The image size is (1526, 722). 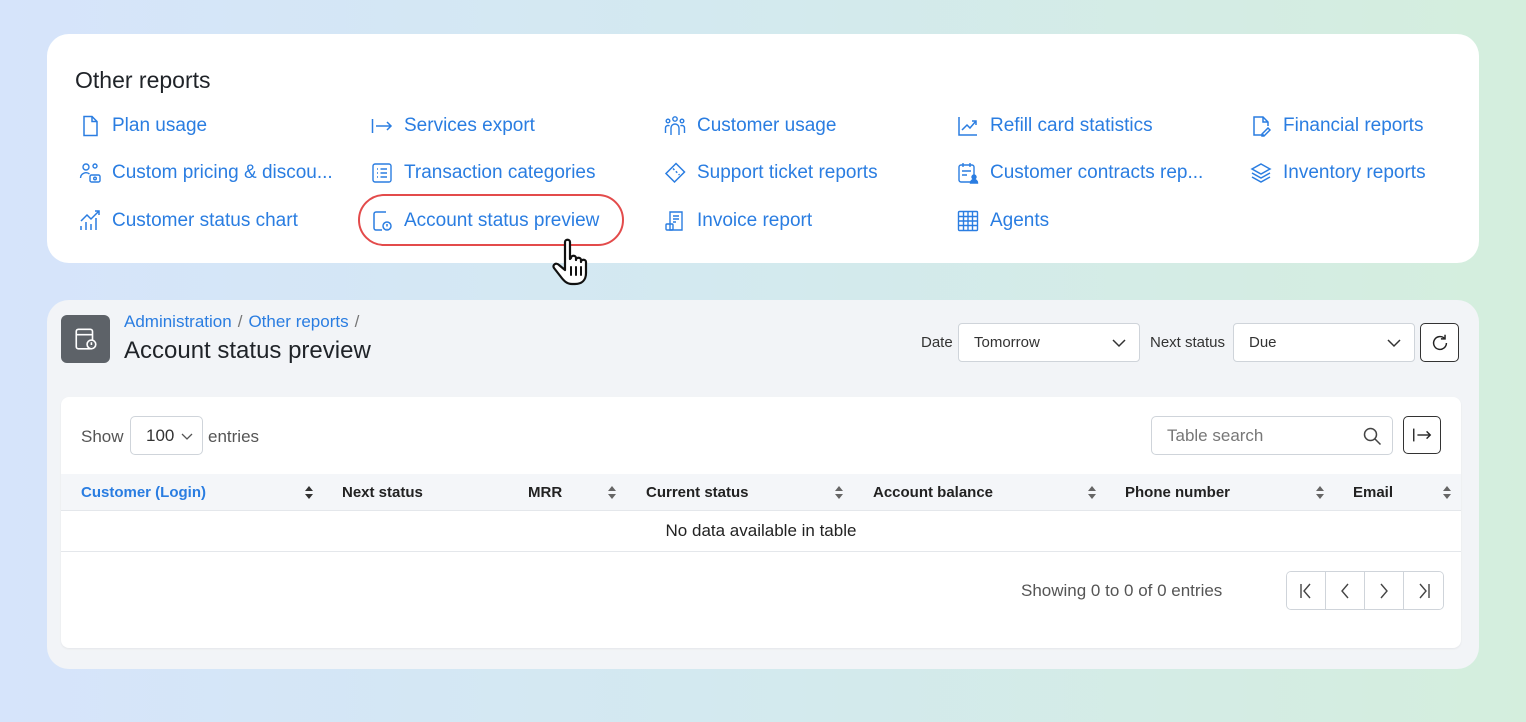 I want to click on bar-chart-icon, so click(x=90, y=221).